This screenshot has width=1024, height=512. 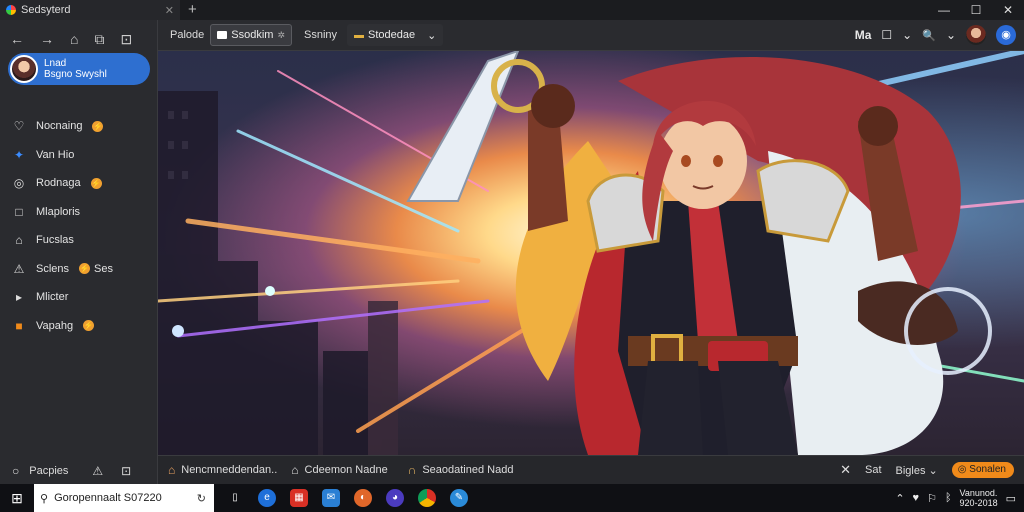 What do you see at coordinates (976, 10) in the screenshot?
I see `maximize-button: ☐` at bounding box center [976, 10].